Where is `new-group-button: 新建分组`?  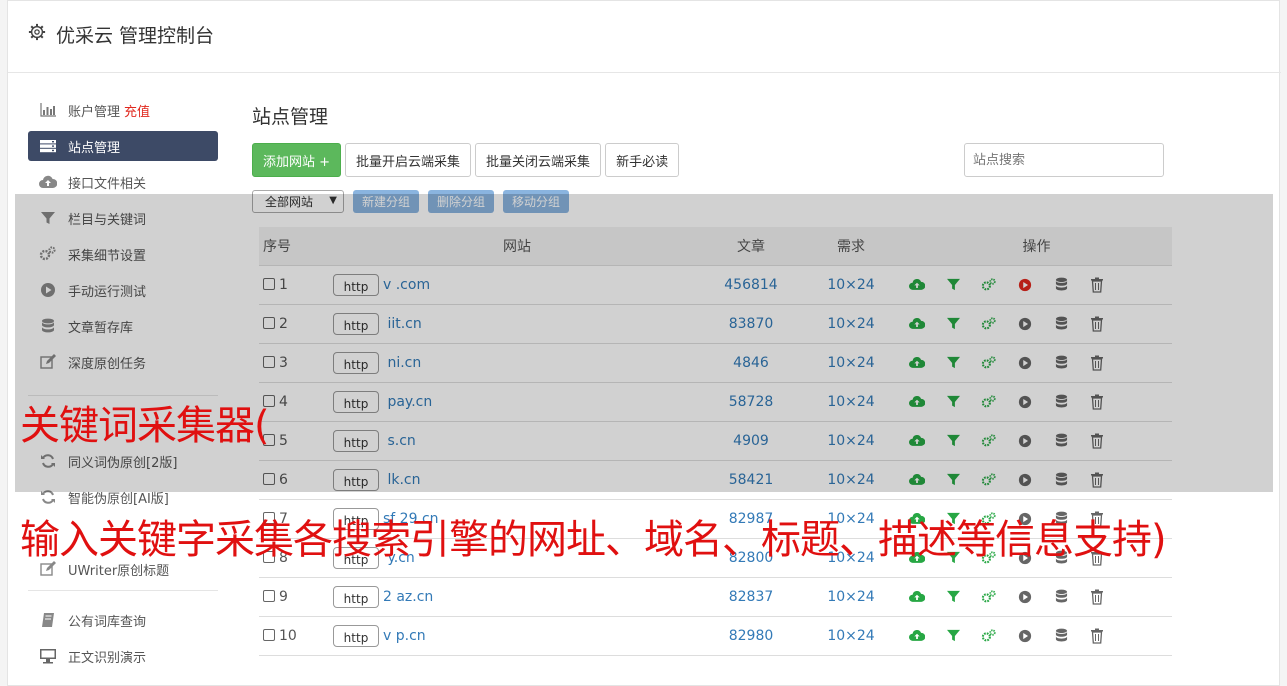 new-group-button: 新建分组 is located at coordinates (386, 201).